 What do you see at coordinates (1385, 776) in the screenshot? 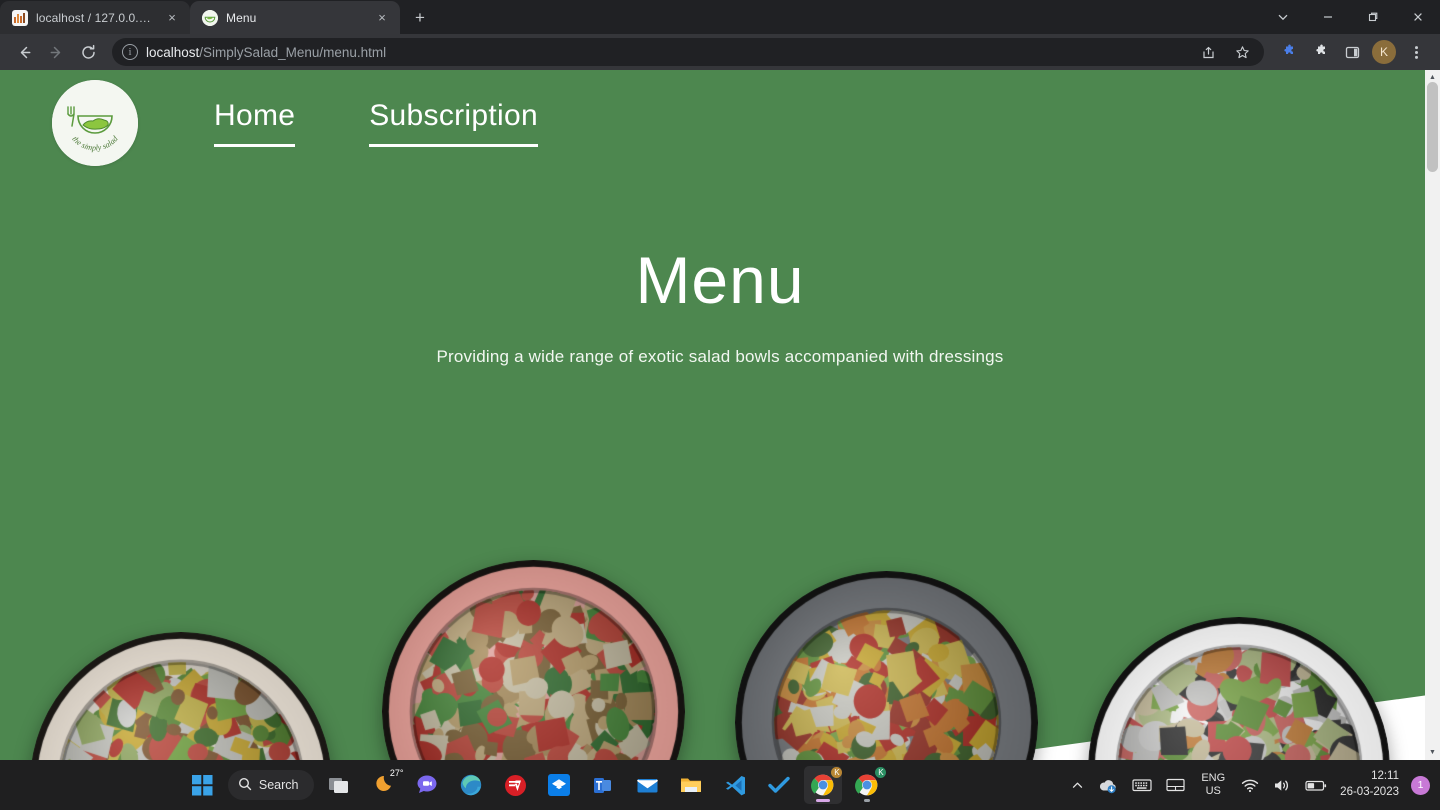
I see `clock-time: 12:11` at bounding box center [1385, 776].